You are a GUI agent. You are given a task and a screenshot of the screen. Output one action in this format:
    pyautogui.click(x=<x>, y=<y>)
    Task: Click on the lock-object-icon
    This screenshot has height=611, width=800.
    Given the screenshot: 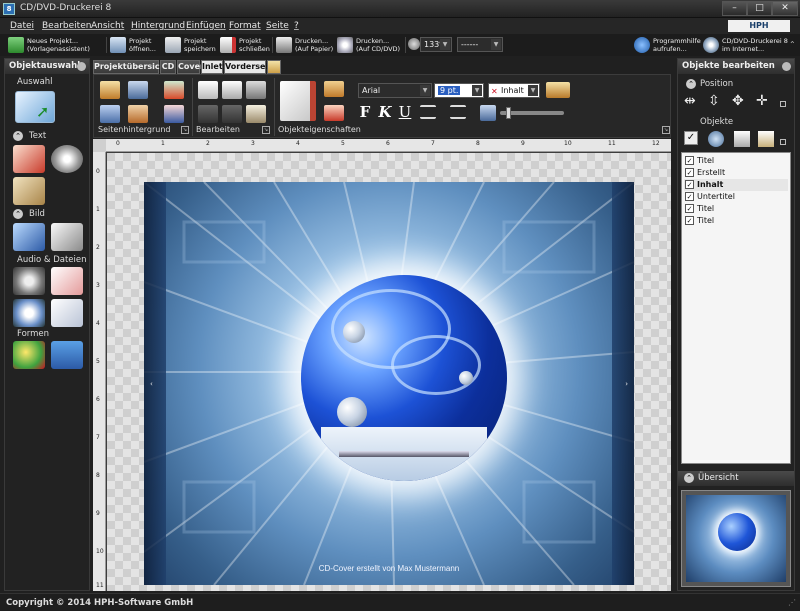 What is the action you would take?
    pyautogui.click(x=742, y=139)
    